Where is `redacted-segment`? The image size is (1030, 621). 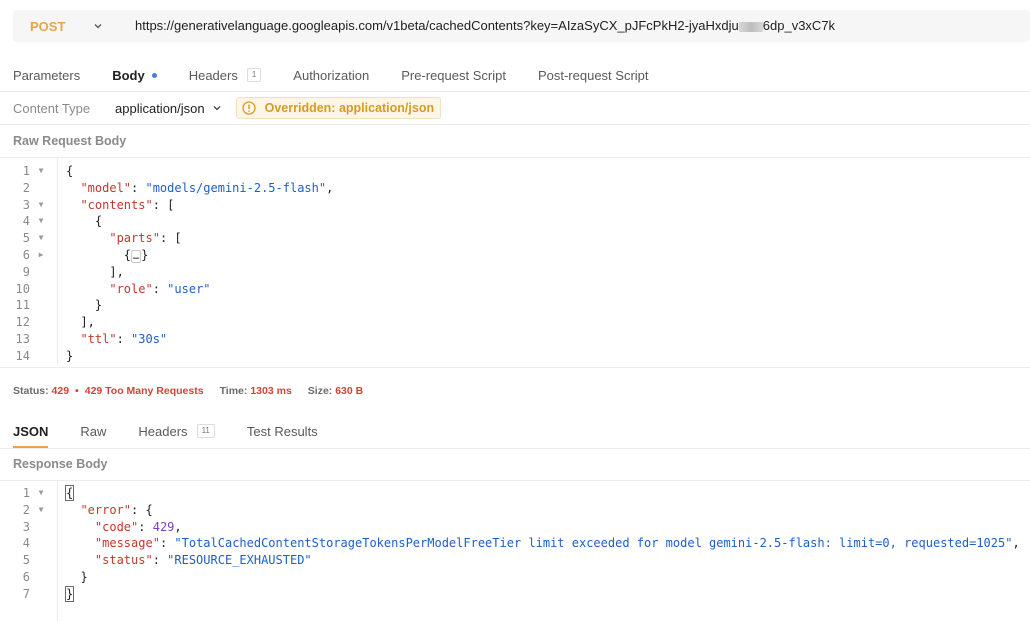
redacted-segment is located at coordinates (750, 26).